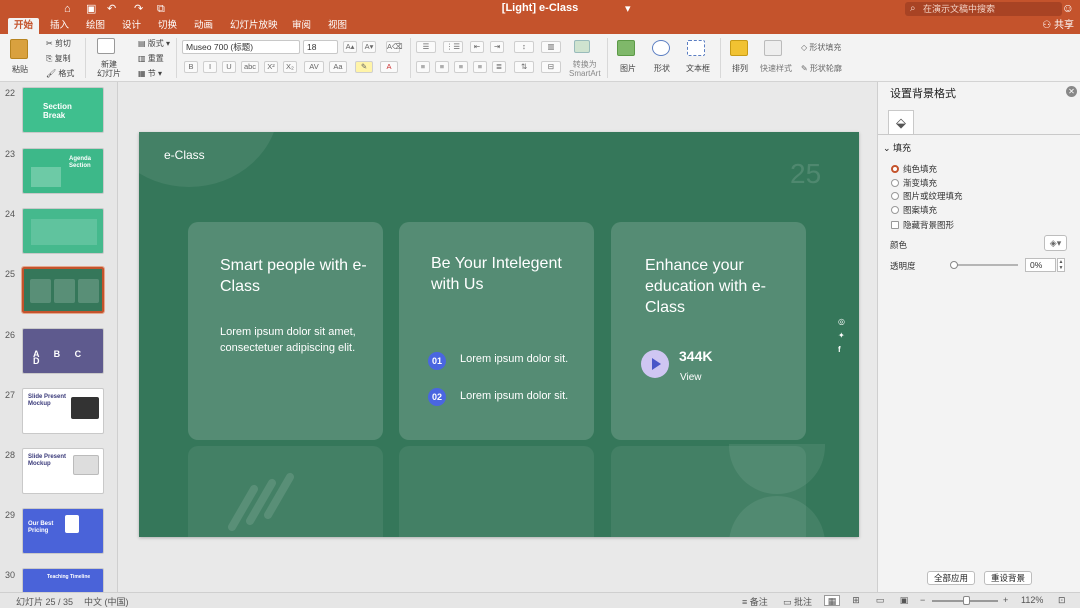 Image resolution: width=1080 pixels, height=608 pixels. What do you see at coordinates (773, 48) in the screenshot?
I see `quick-styles-icon` at bounding box center [773, 48].